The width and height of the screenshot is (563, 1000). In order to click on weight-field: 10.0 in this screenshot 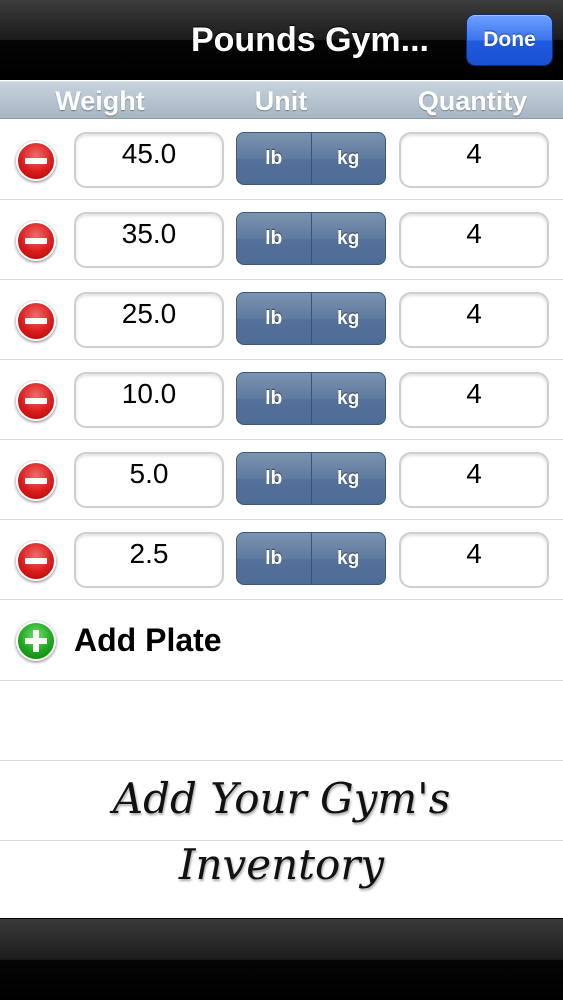, I will do `click(149, 400)`.